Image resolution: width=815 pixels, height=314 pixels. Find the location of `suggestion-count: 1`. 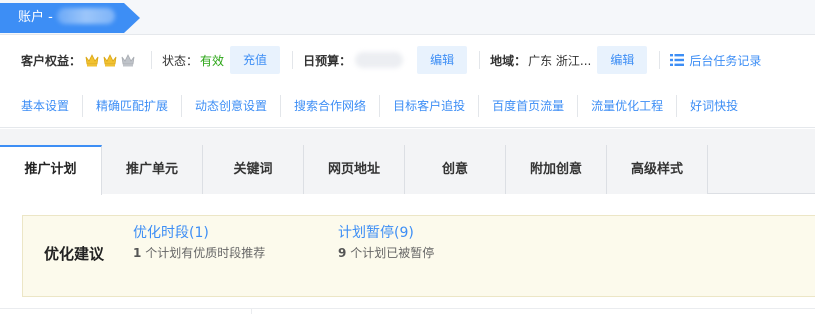

suggestion-count: 1 is located at coordinates (137, 253).